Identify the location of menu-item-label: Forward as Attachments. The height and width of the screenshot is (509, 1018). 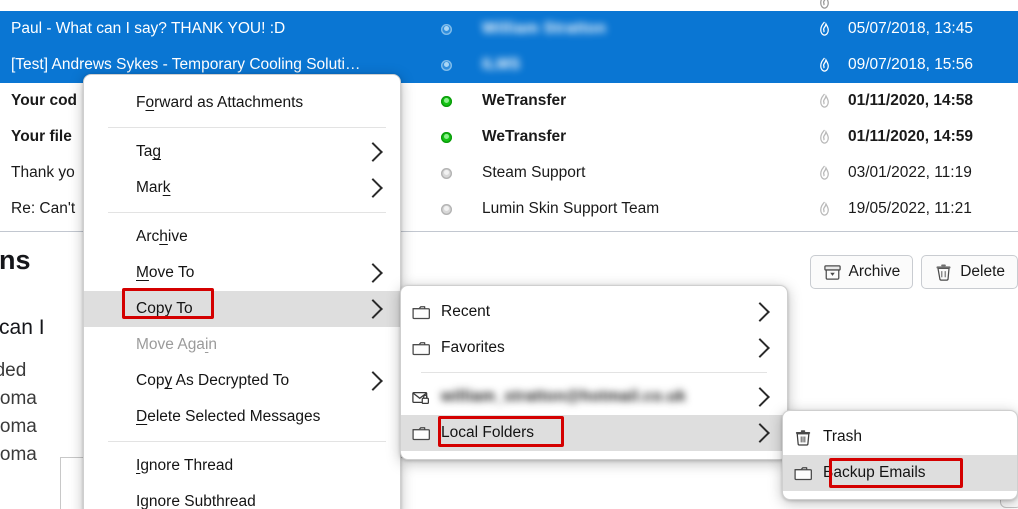
(220, 102).